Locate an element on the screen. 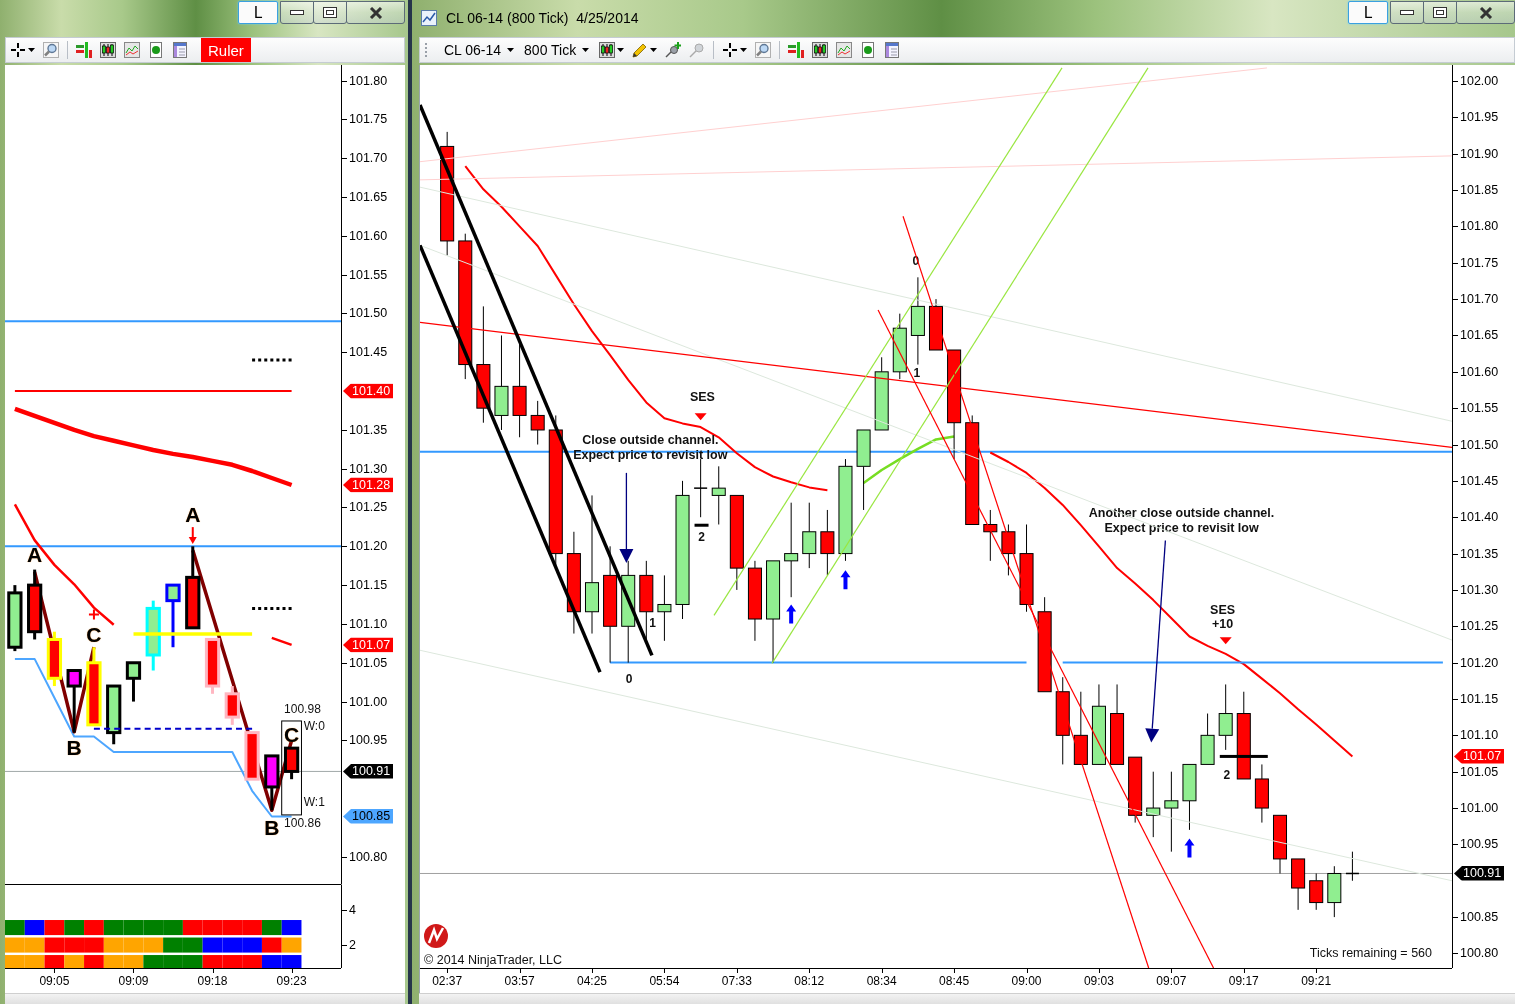 The width and height of the screenshot is (1515, 1004). grip-icon is located at coordinates (426, 50).